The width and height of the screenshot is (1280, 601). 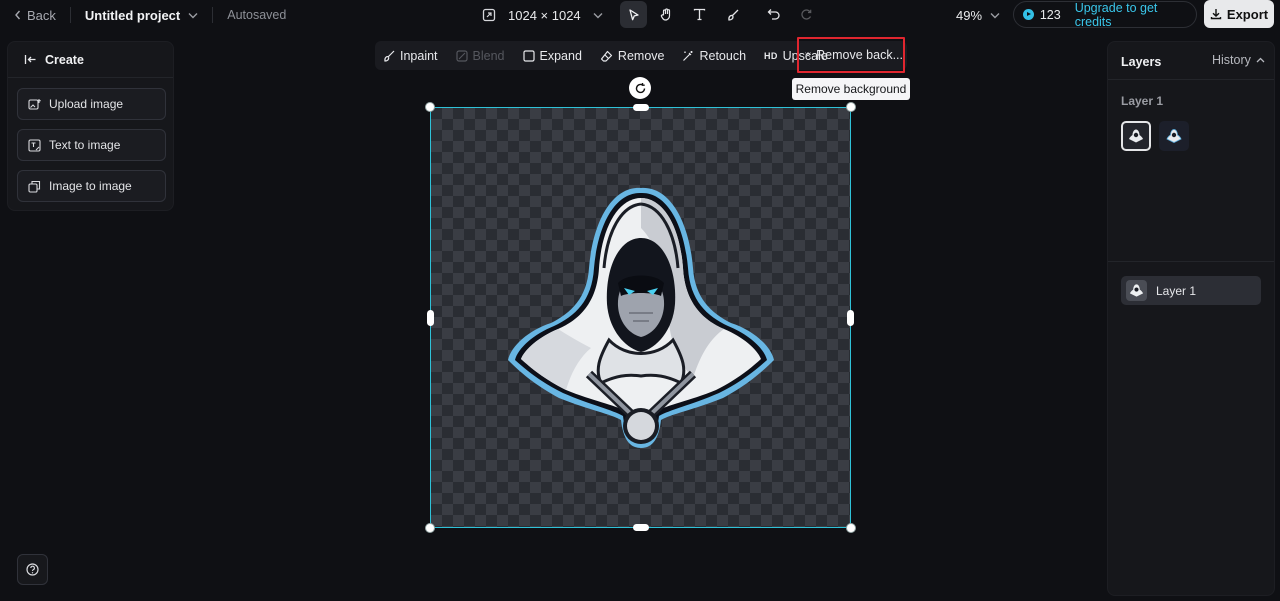 I want to click on image-to-image-label: Image to image, so click(x=90, y=186).